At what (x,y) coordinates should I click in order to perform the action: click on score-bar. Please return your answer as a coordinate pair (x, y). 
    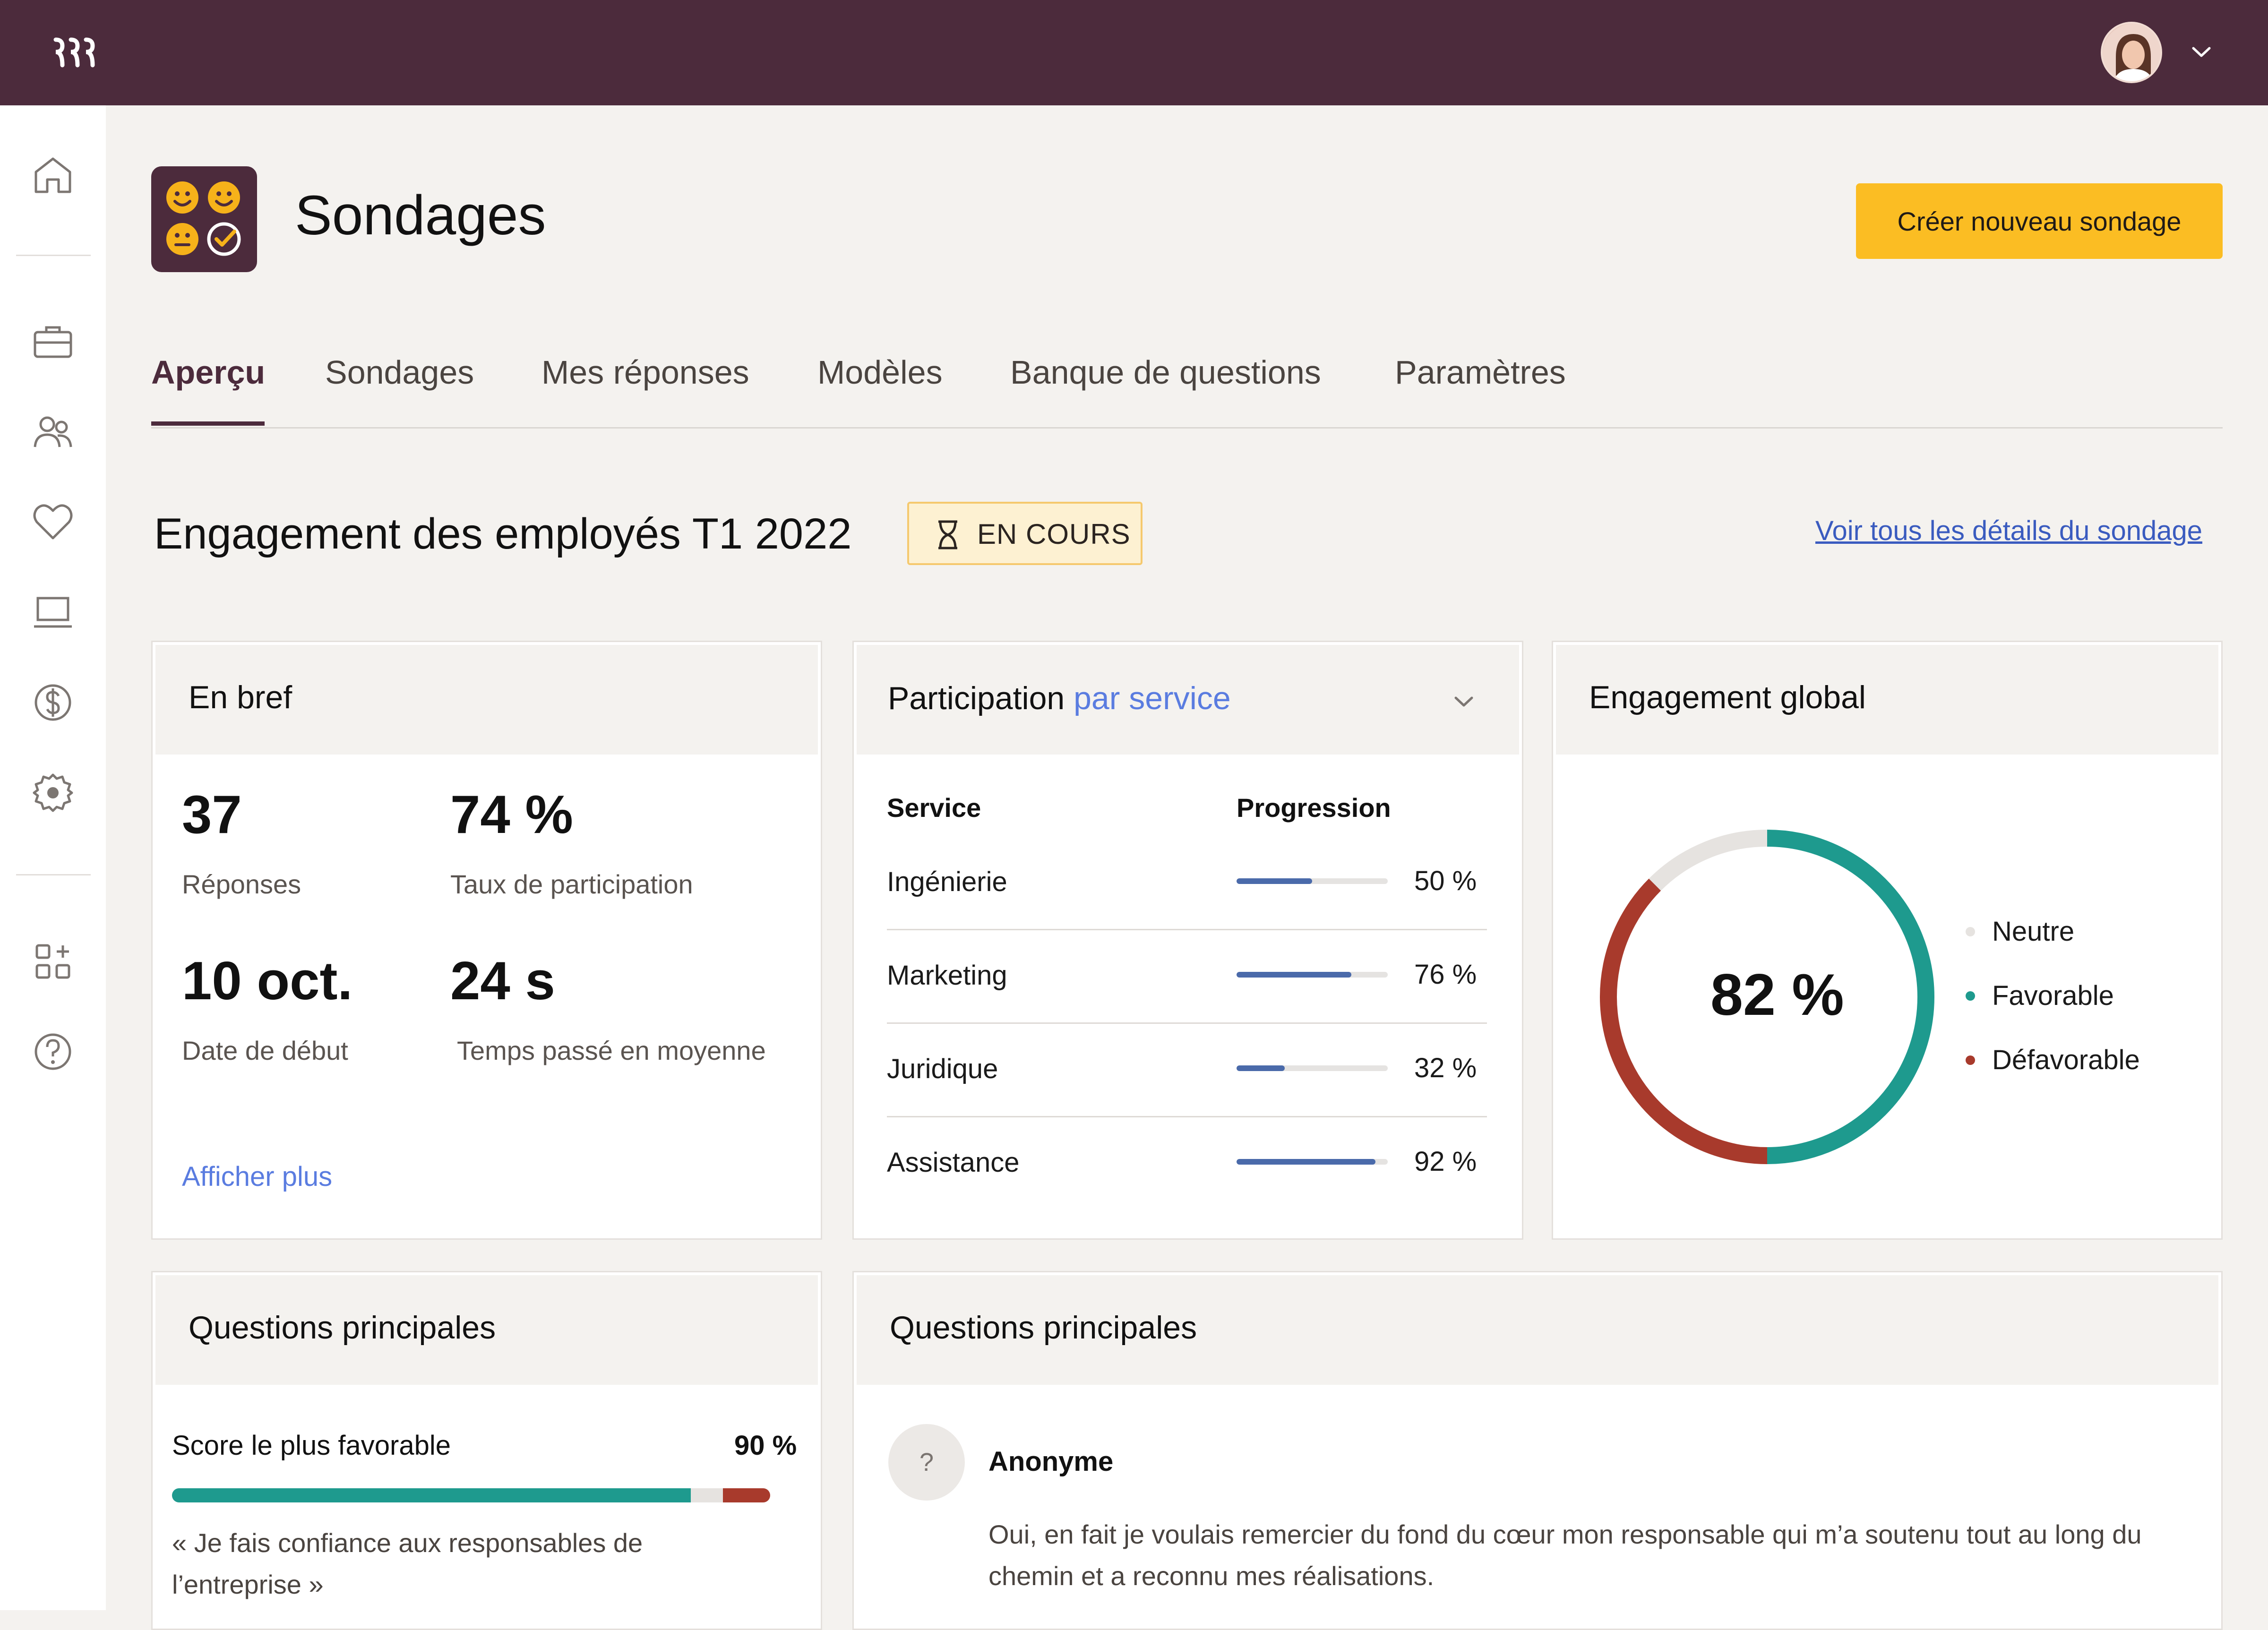
    Looking at the image, I should click on (471, 1495).